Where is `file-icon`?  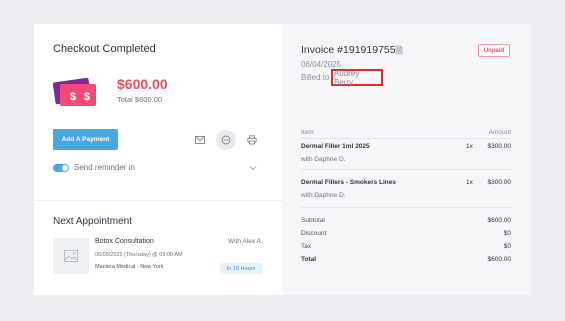
file-icon is located at coordinates (399, 50).